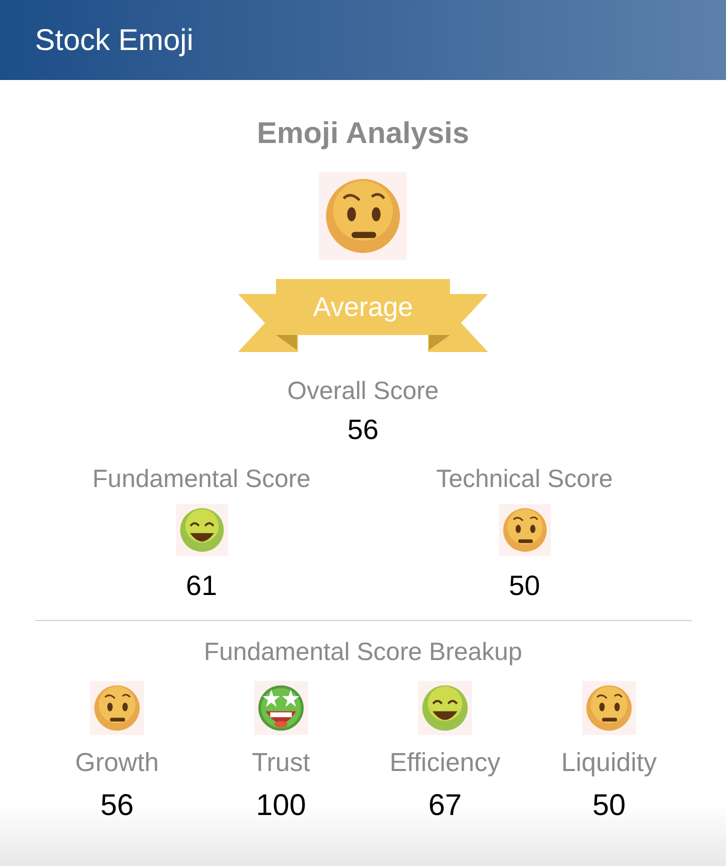  Describe the element at coordinates (281, 708) in the screenshot. I see `star-eyes-face-icon` at that location.